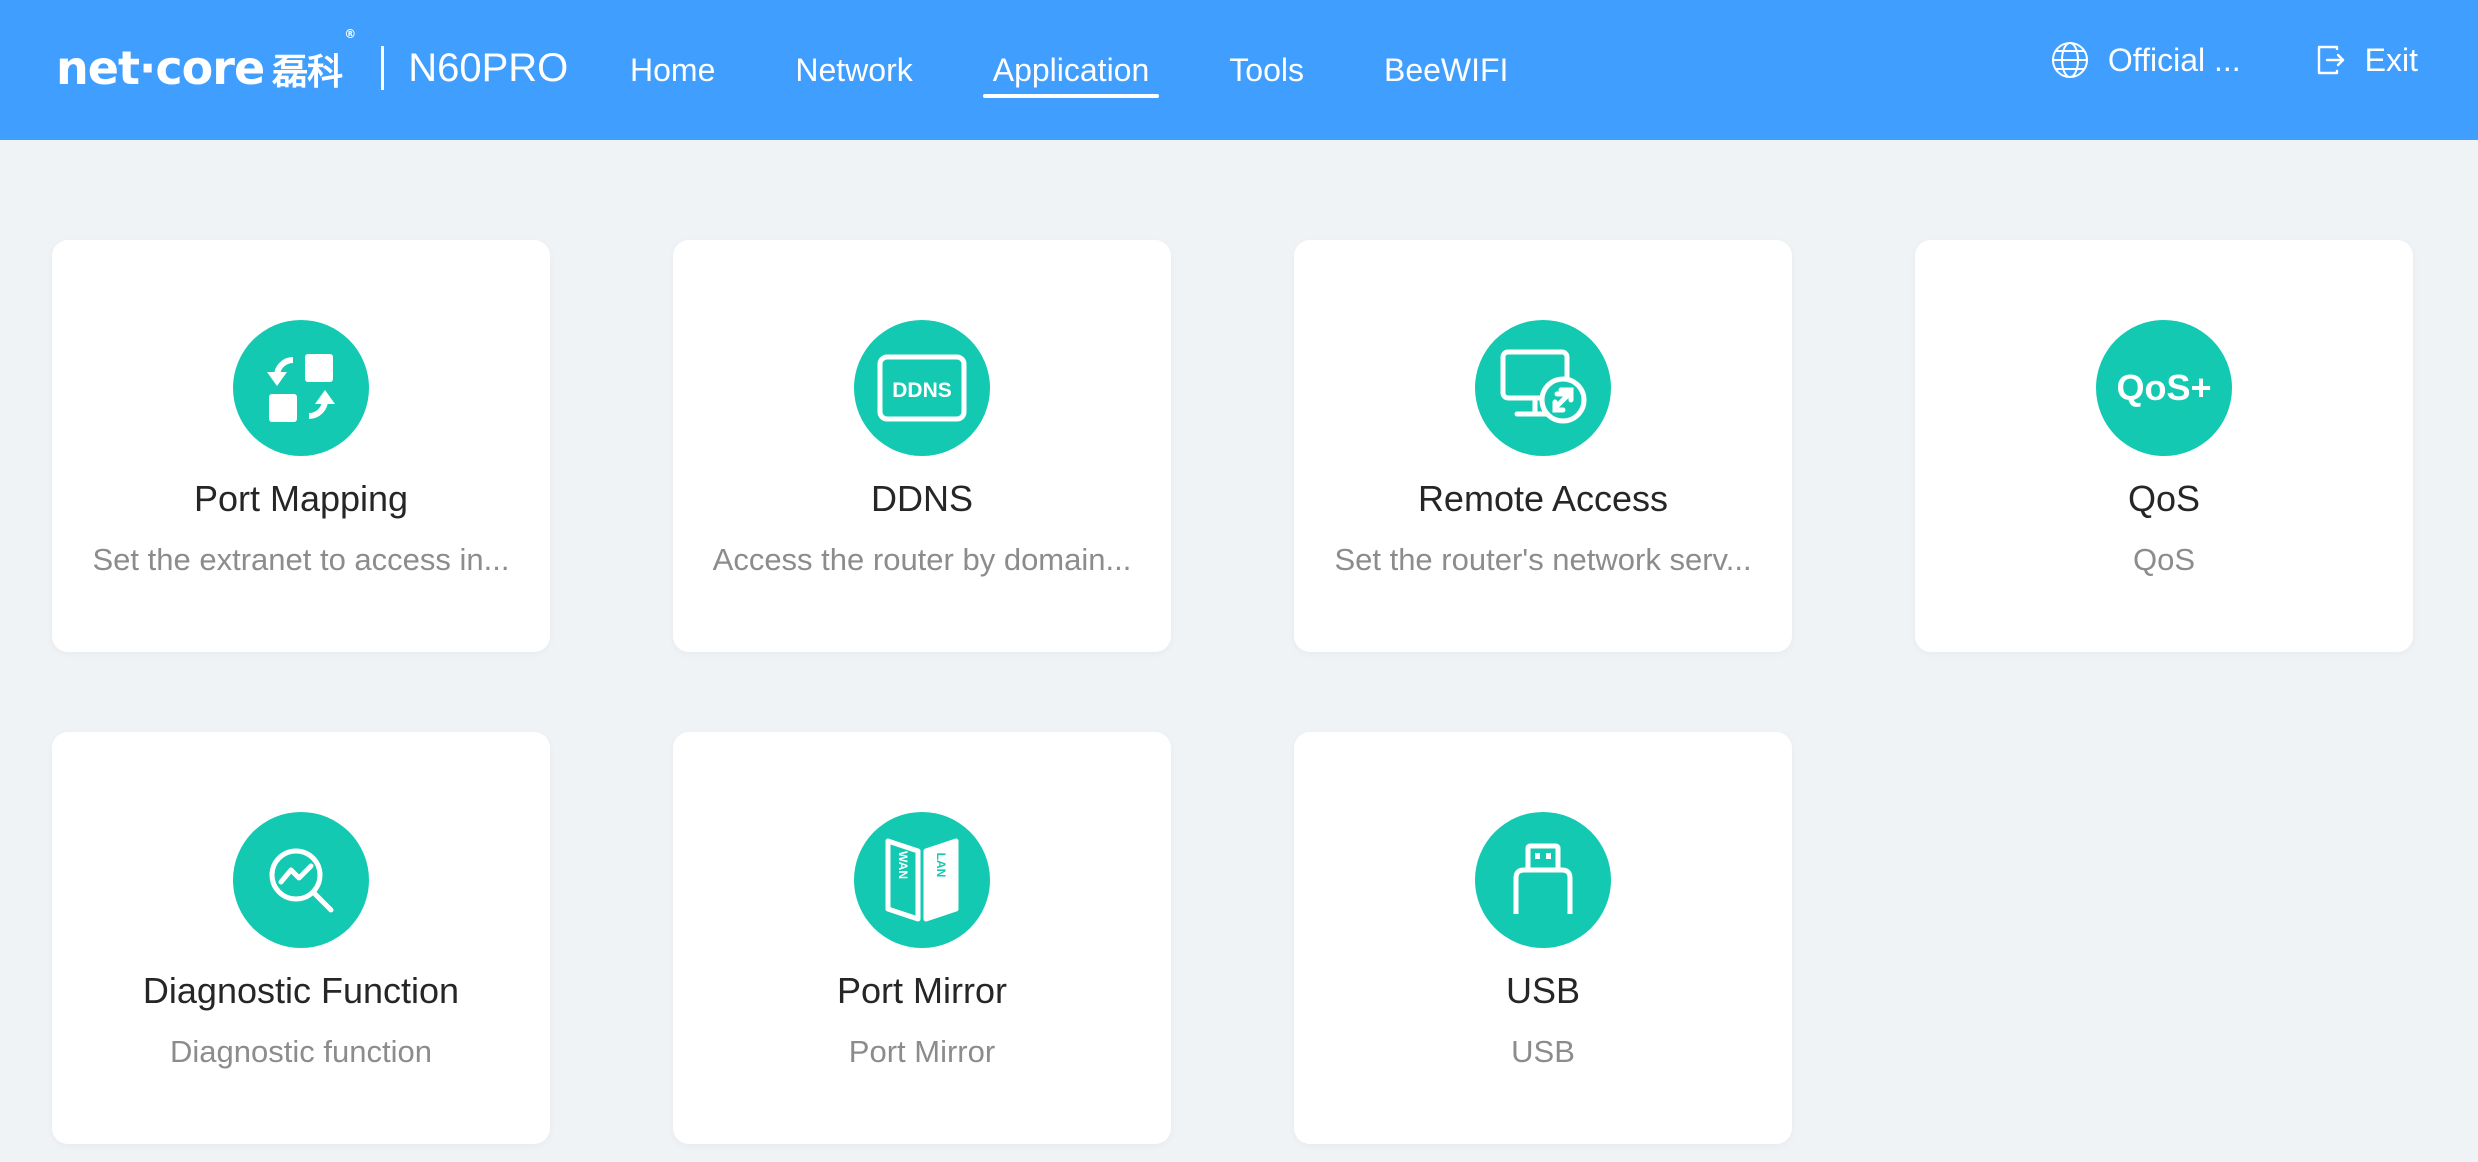 Image resolution: width=2478 pixels, height=1162 pixels. I want to click on model-name: N60PRO, so click(488, 67).